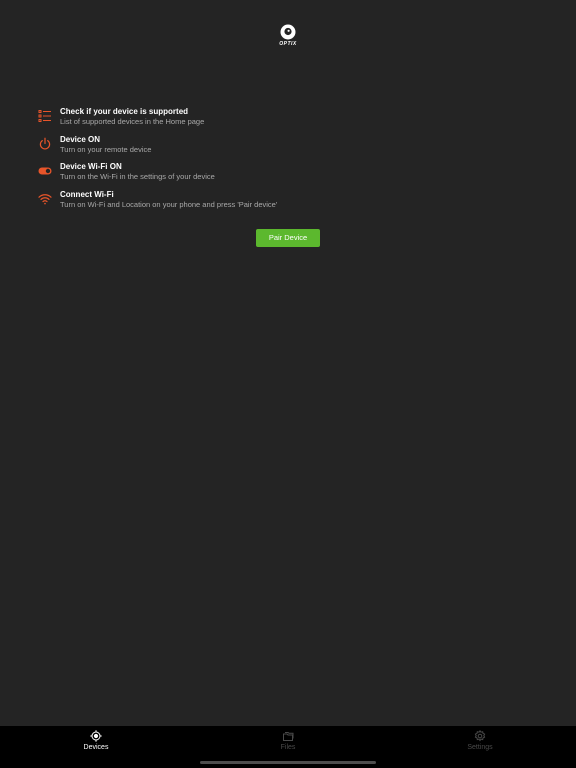 The image size is (576, 768). Describe the element at coordinates (96, 736) in the screenshot. I see `crosshair-icon` at that location.